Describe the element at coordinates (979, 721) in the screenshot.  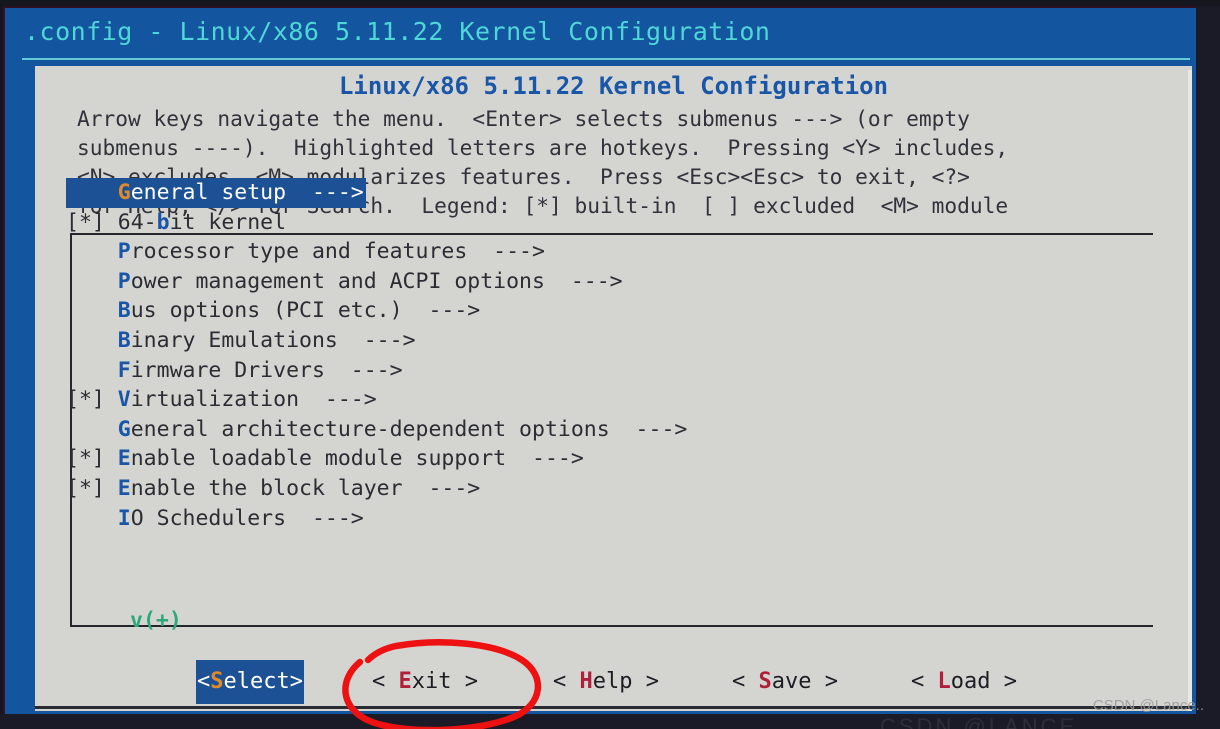
I see `watermark-large: CSDN @LANCE` at that location.